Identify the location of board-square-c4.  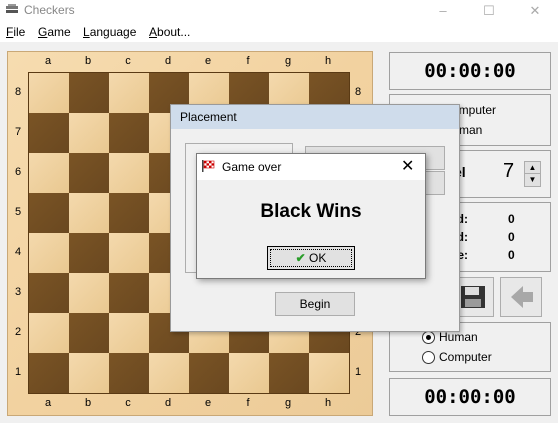
(129, 253).